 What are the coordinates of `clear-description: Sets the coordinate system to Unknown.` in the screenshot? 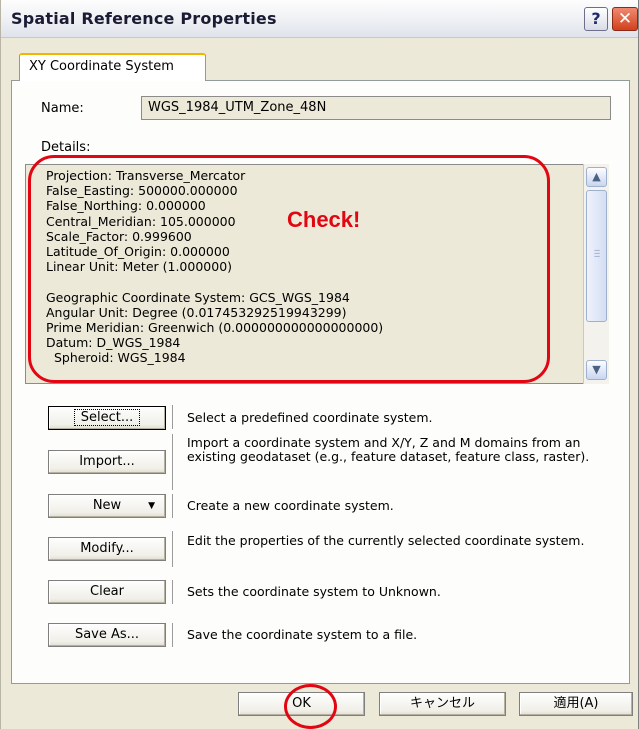 It's located at (314, 591).